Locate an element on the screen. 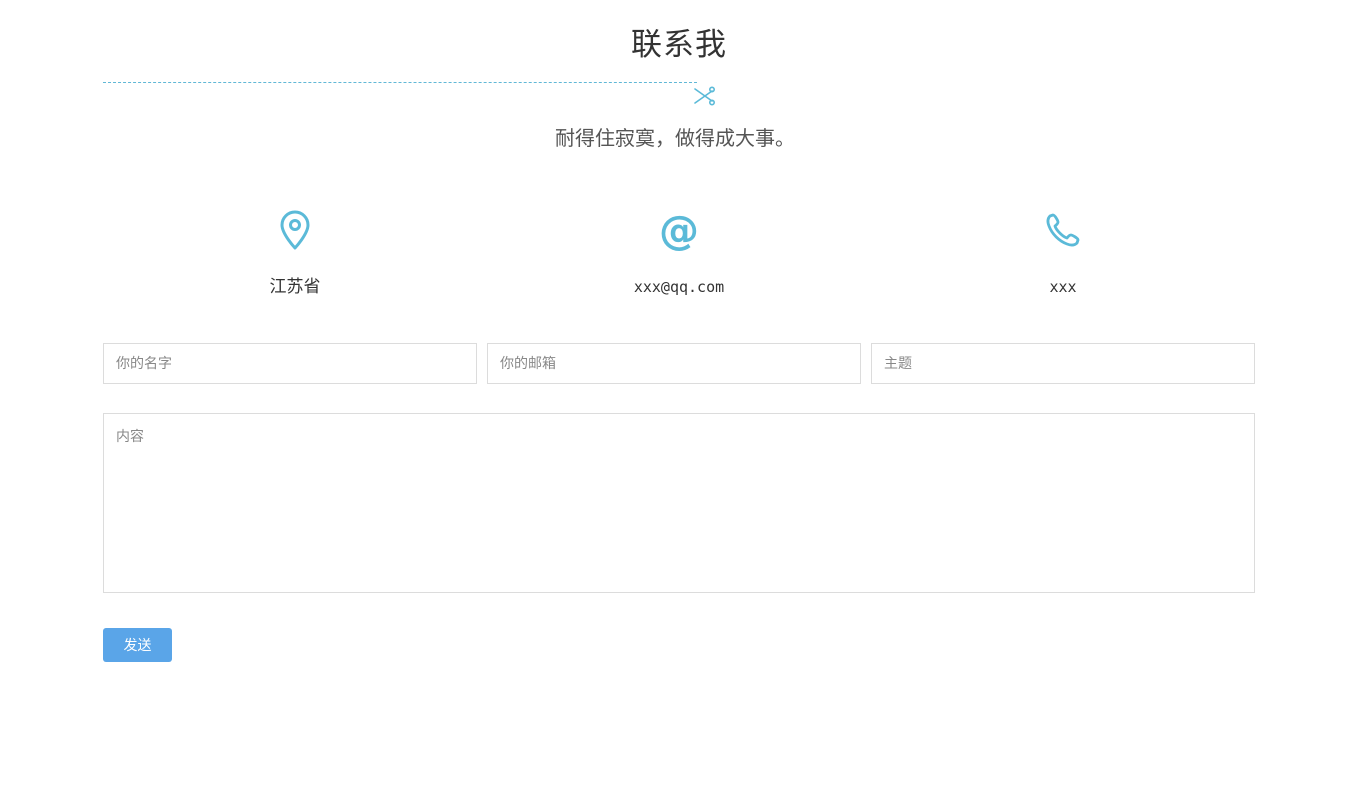  subject-input is located at coordinates (1063, 363).